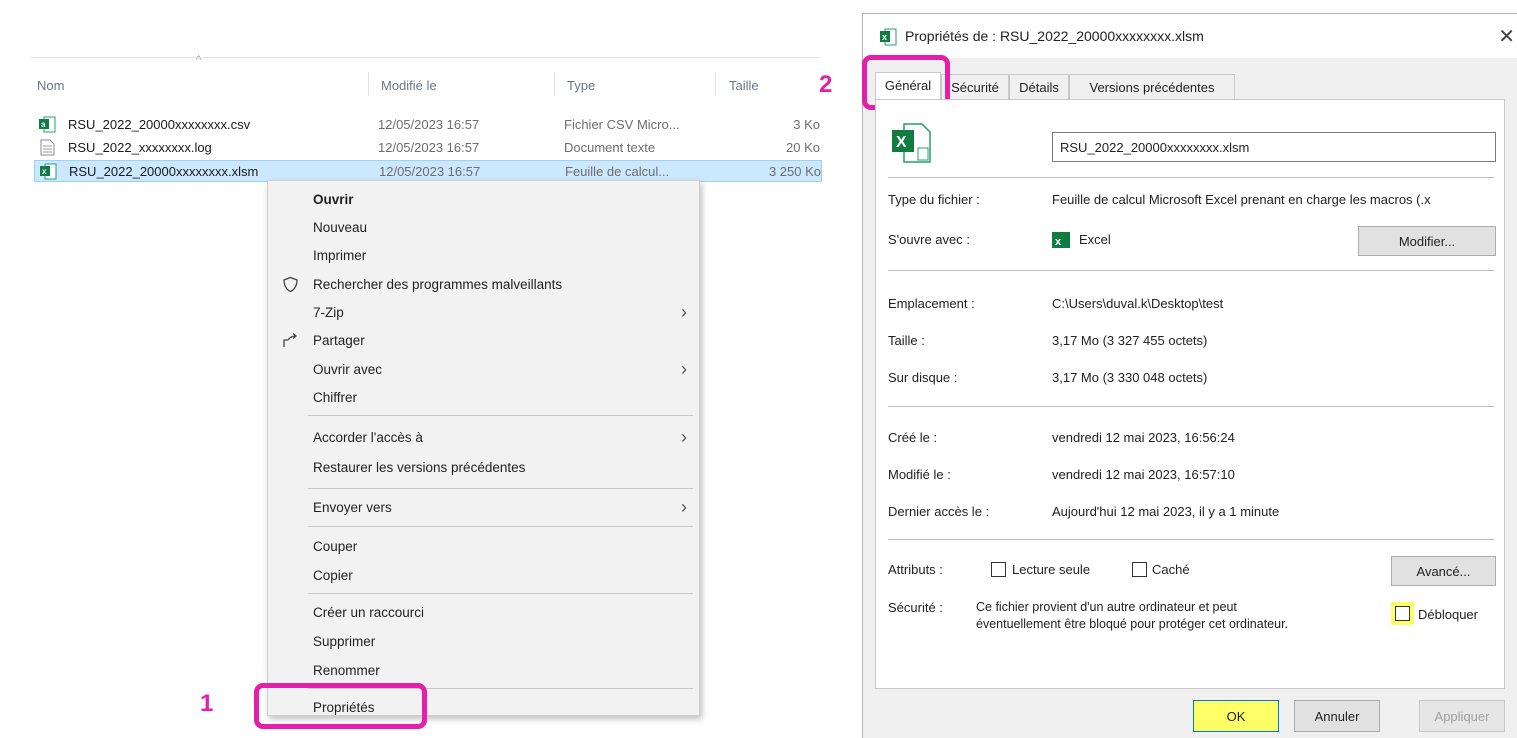 The height and width of the screenshot is (738, 1517). I want to click on excel-xlsm-icon: x, so click(48, 171).